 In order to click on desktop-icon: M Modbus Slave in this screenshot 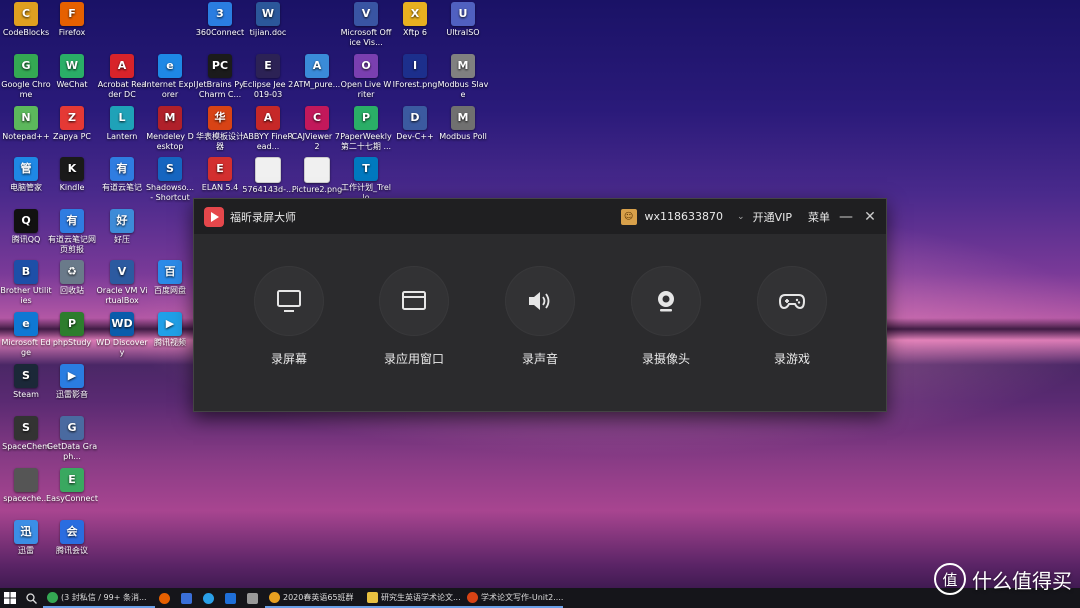, I will do `click(463, 77)`.